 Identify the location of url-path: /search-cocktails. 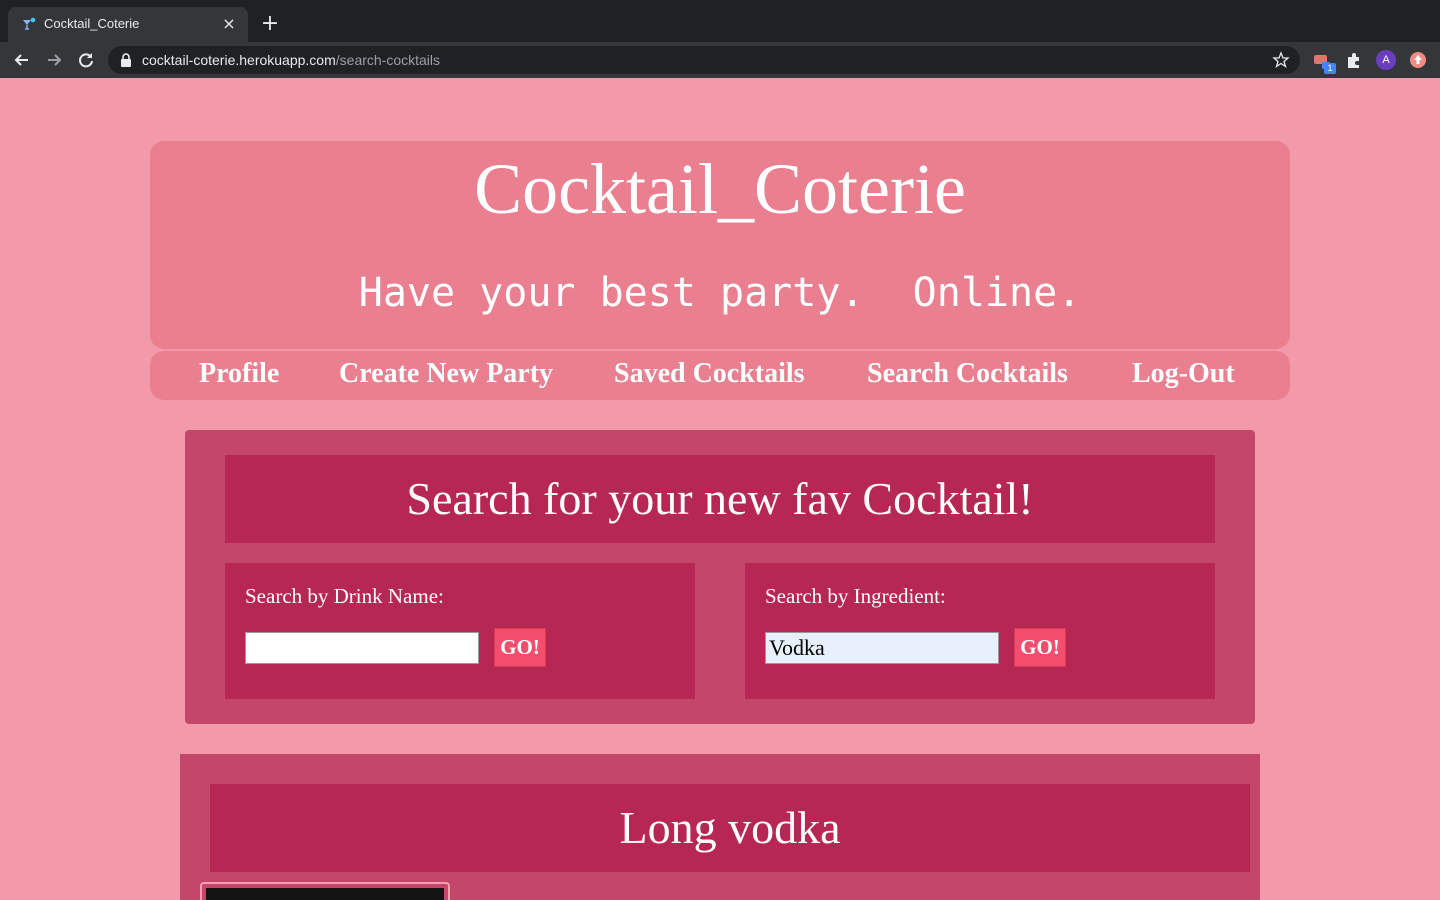
(388, 60).